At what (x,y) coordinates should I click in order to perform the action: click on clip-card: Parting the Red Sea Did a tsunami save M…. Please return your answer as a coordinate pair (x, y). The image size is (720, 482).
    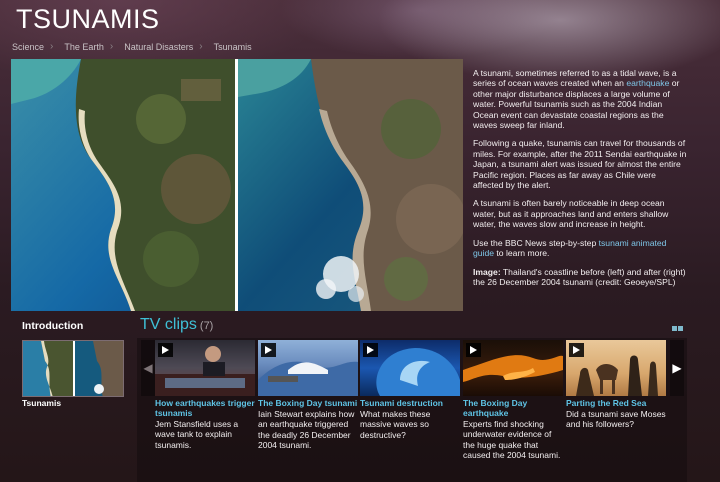
    Looking at the image, I should click on (616, 385).